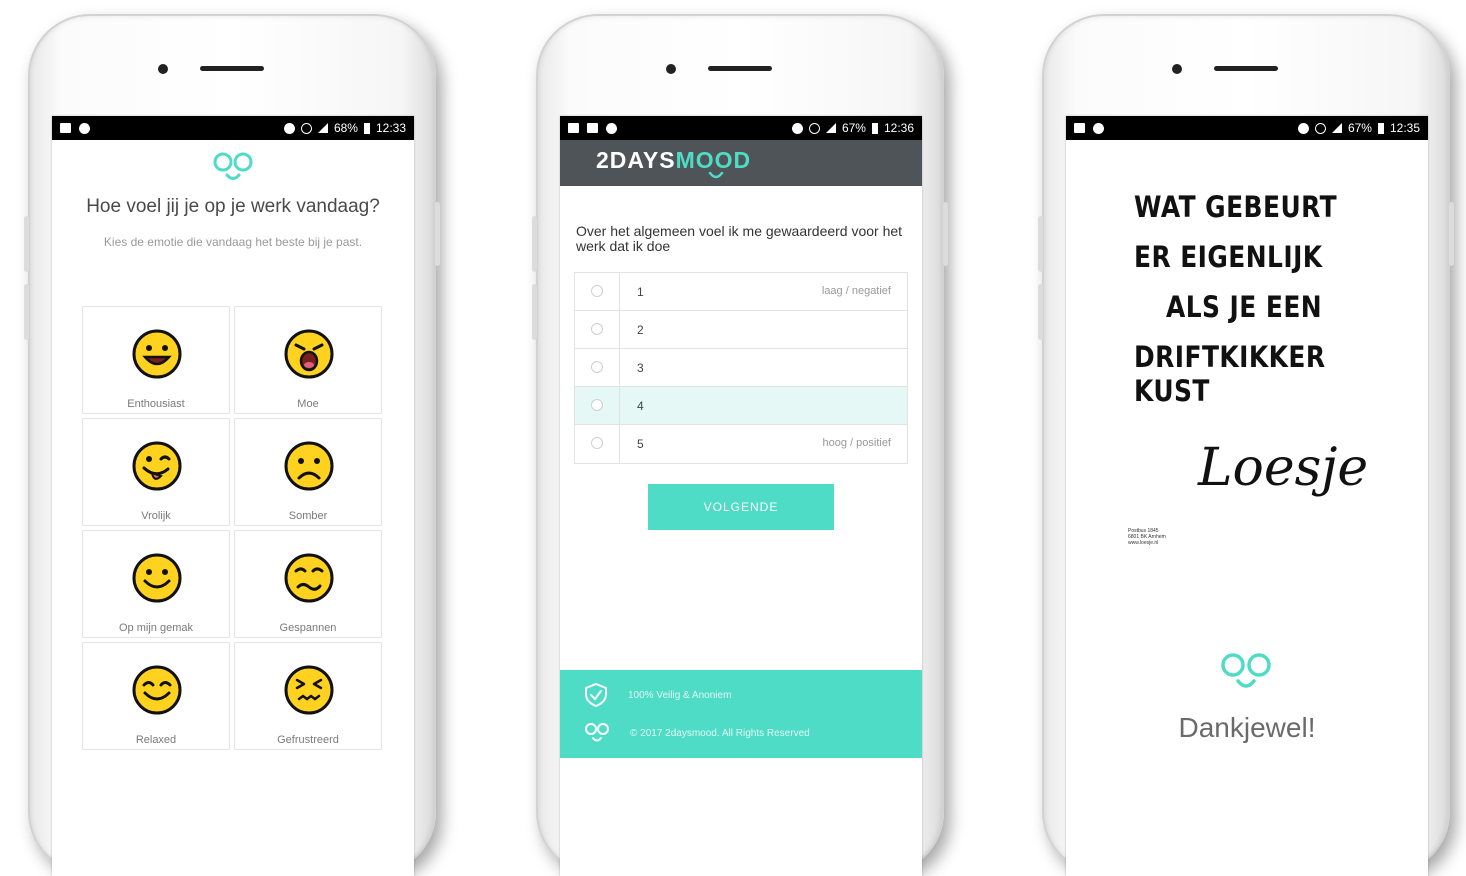  I want to click on mood-option-relaxed: Relaxed, so click(156, 696).